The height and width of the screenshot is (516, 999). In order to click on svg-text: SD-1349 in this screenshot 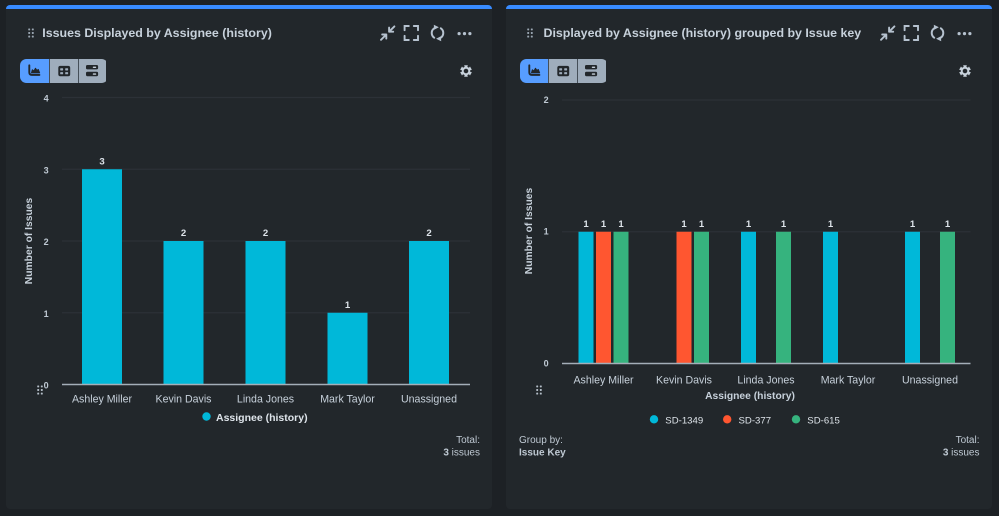, I will do `click(684, 420)`.